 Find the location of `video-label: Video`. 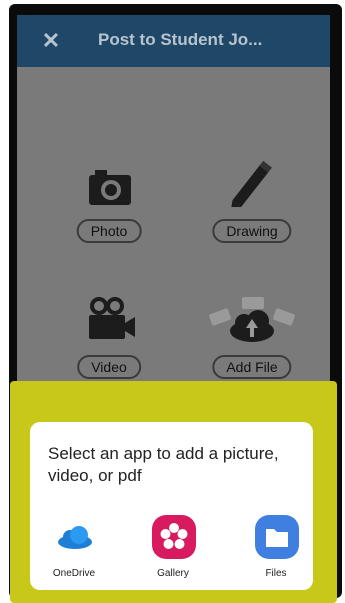

video-label: Video is located at coordinates (109, 367).